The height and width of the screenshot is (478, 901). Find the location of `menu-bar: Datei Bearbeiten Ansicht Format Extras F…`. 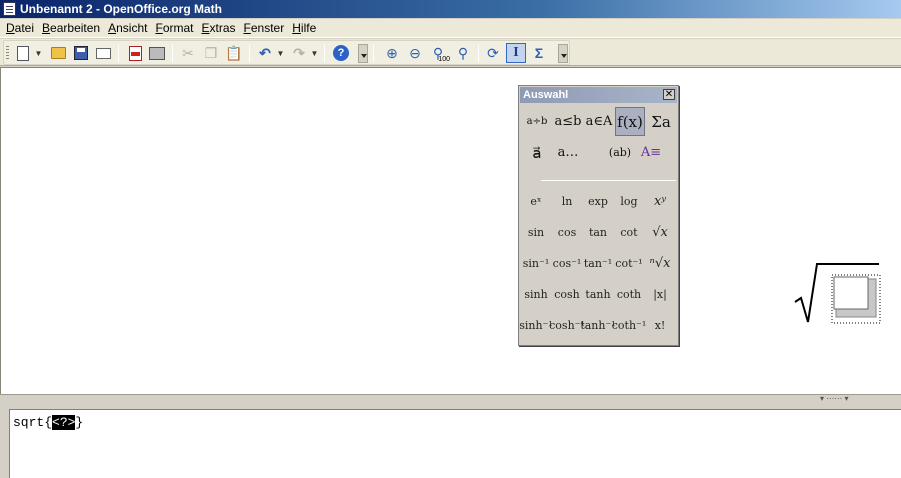

menu-bar: Datei Bearbeiten Ansicht Format Extras F… is located at coordinates (450, 28).